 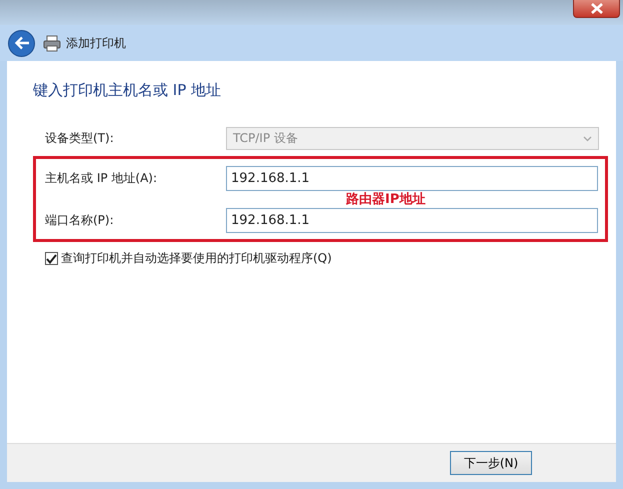 What do you see at coordinates (587, 139) in the screenshot?
I see `chevron-down-icon` at bounding box center [587, 139].